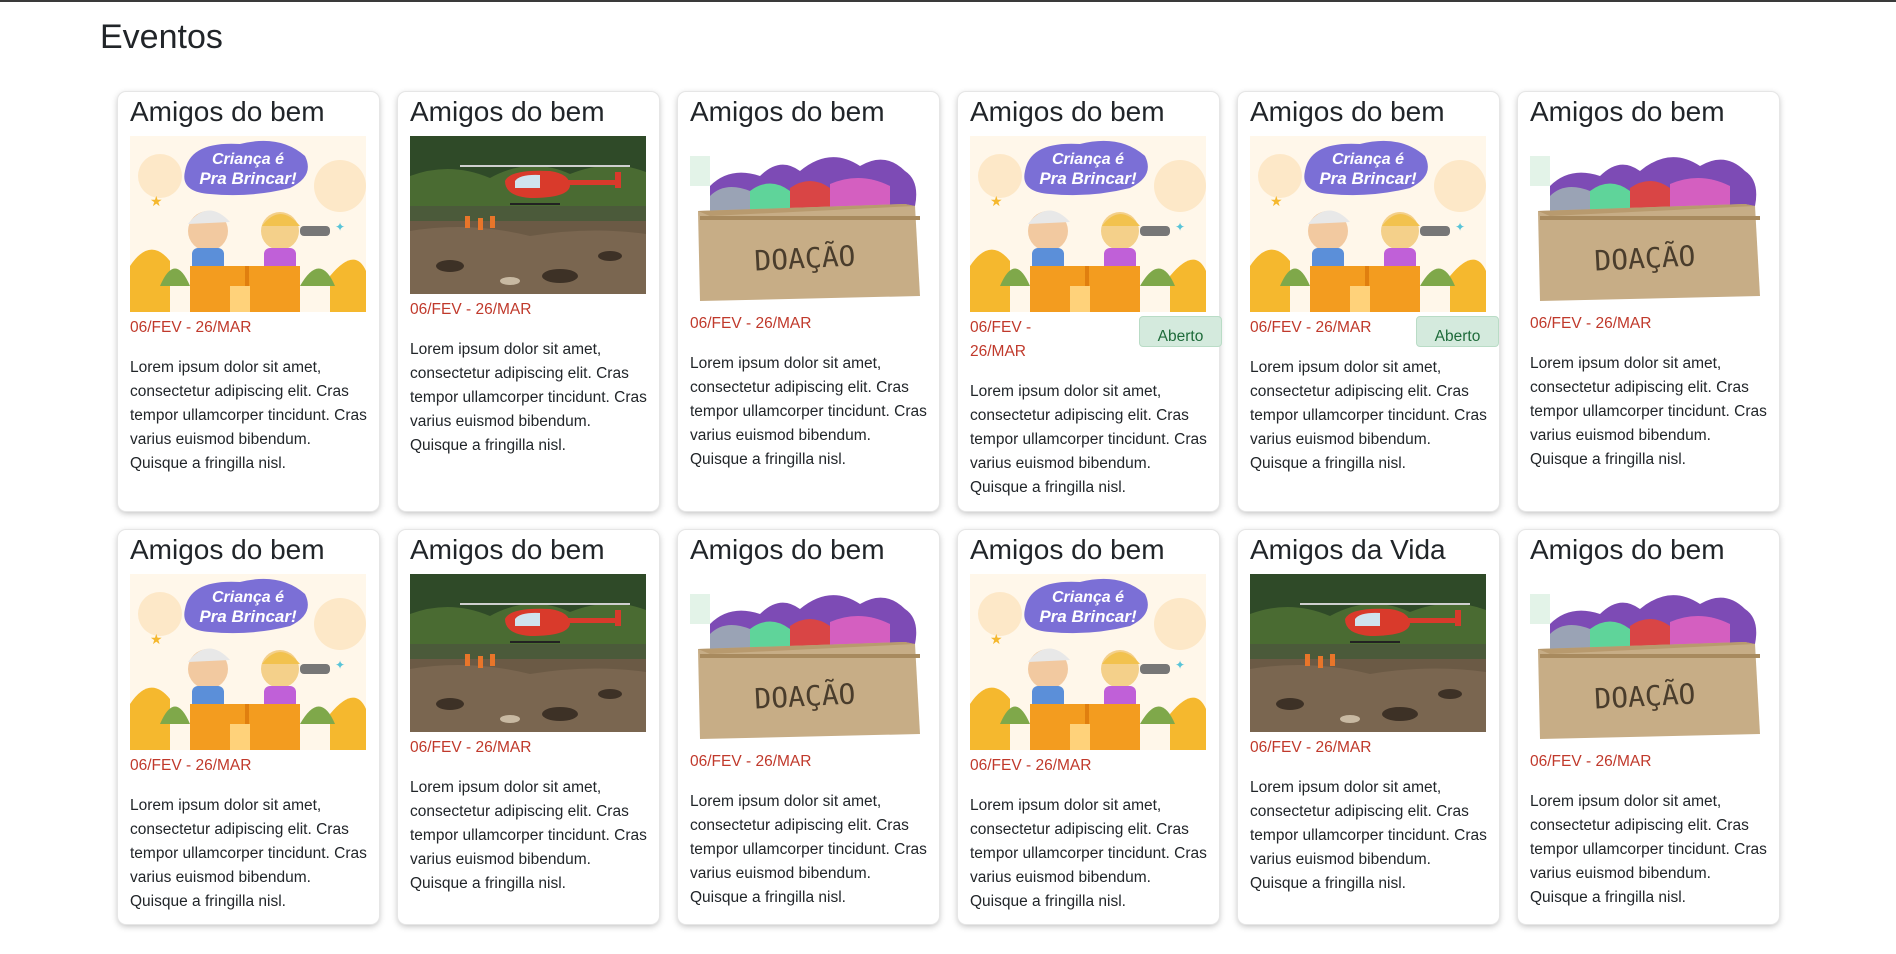 This screenshot has width=1896, height=954. Describe the element at coordinates (1348, 549) in the screenshot. I see `event-title: Amigos da Vida` at that location.